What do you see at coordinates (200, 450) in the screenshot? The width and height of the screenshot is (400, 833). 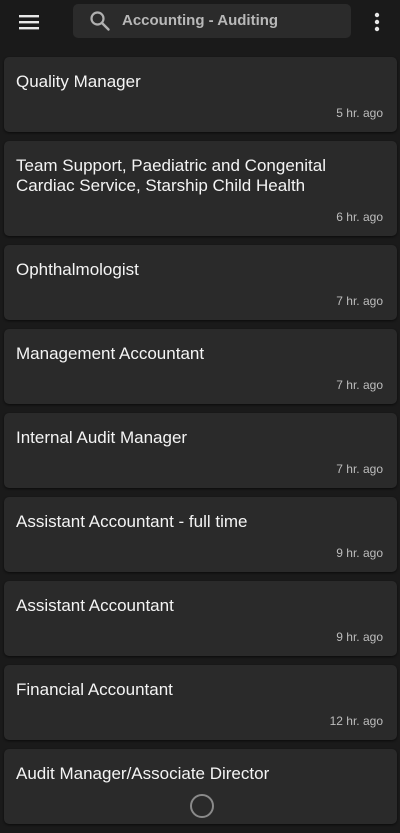 I see `job-card: Internal Audit Manager 7 hr. ago` at bounding box center [200, 450].